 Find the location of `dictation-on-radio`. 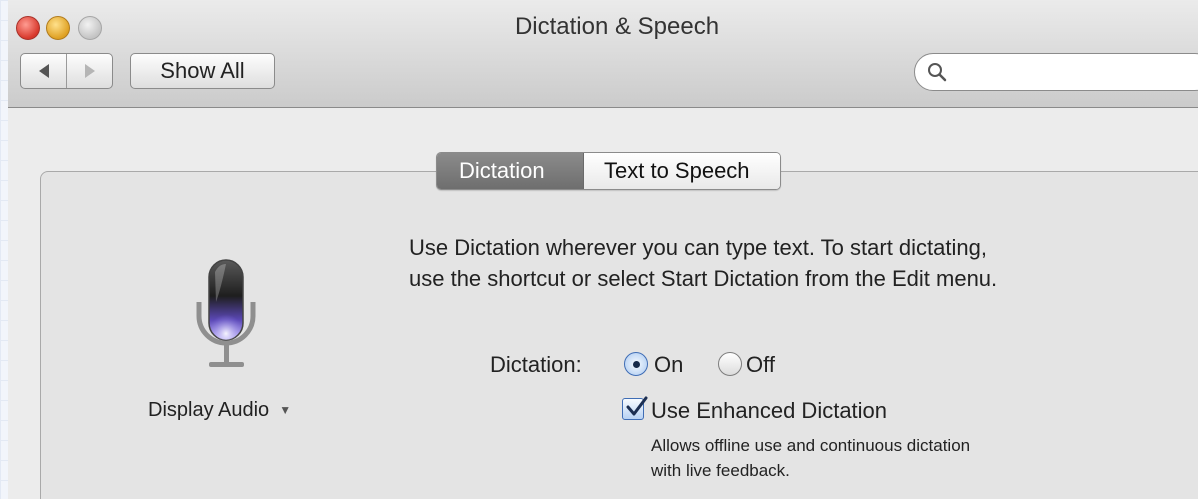

dictation-on-radio is located at coordinates (636, 364).